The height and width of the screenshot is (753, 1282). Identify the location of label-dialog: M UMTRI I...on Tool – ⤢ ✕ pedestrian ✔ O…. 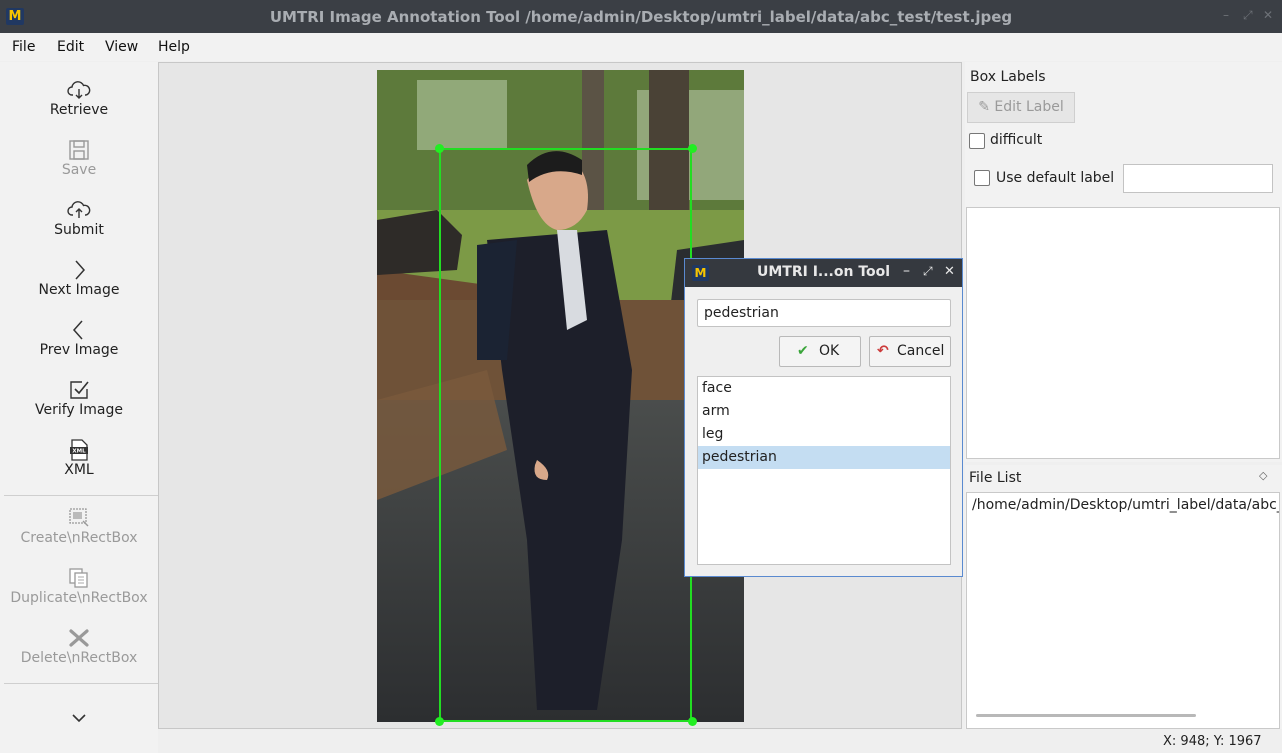
(823, 417).